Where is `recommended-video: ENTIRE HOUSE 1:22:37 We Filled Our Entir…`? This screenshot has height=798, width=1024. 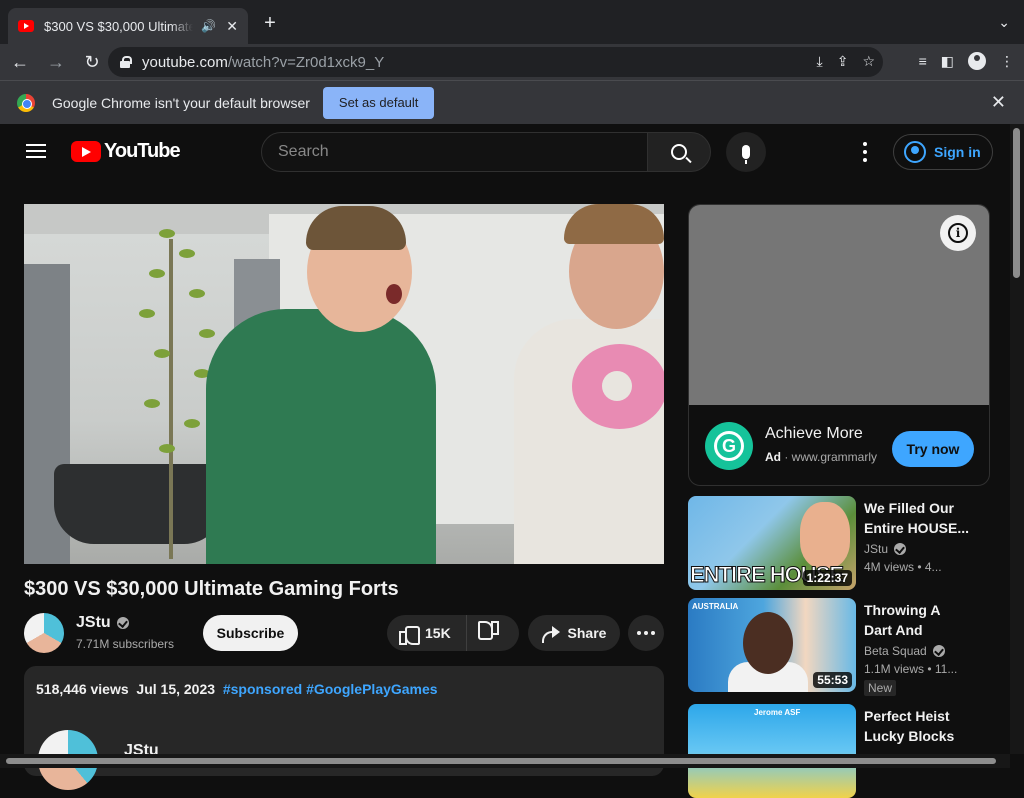 recommended-video: ENTIRE HOUSE 1:22:37 We Filled Our Entir… is located at coordinates (843, 543).